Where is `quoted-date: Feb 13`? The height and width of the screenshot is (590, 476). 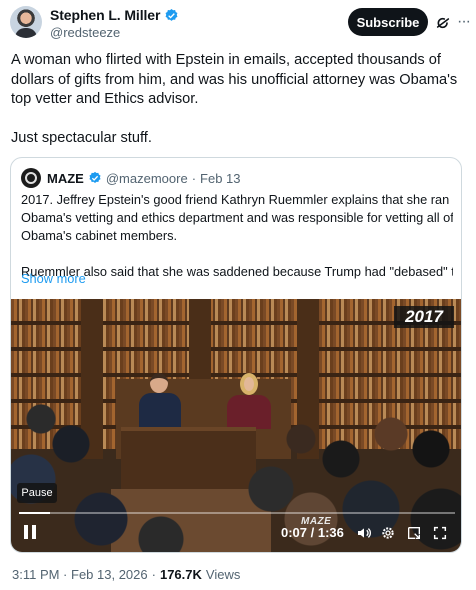
quoted-date: Feb 13 is located at coordinates (220, 178).